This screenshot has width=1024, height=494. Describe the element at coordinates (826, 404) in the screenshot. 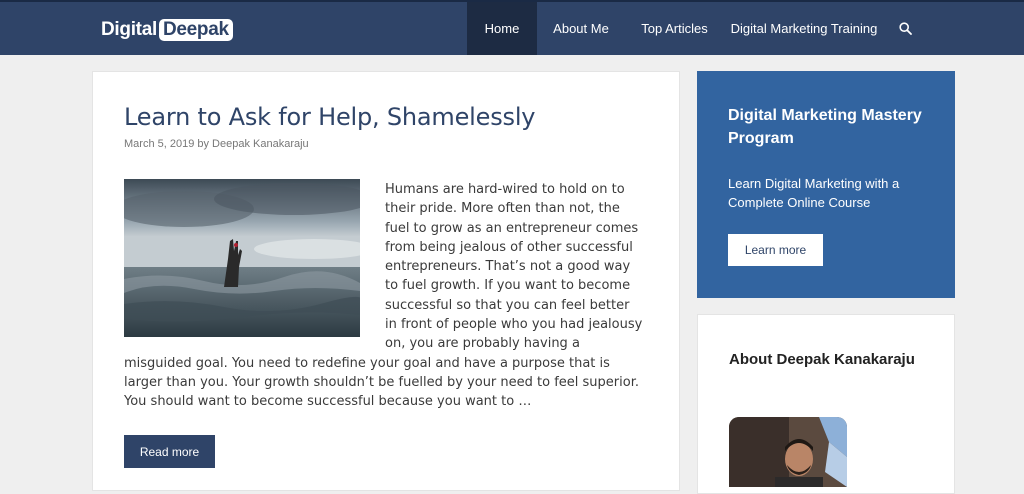

I see `about-widget: About Deepak Kanakaraju` at that location.